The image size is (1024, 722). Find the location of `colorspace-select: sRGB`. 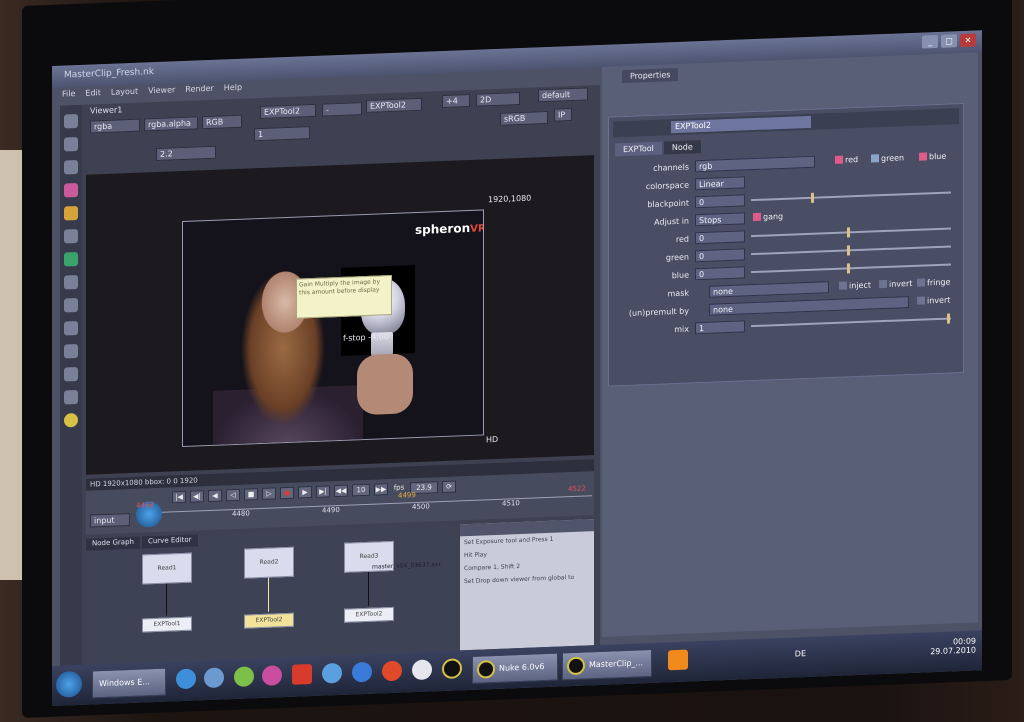

colorspace-select: sRGB is located at coordinates (524, 118).